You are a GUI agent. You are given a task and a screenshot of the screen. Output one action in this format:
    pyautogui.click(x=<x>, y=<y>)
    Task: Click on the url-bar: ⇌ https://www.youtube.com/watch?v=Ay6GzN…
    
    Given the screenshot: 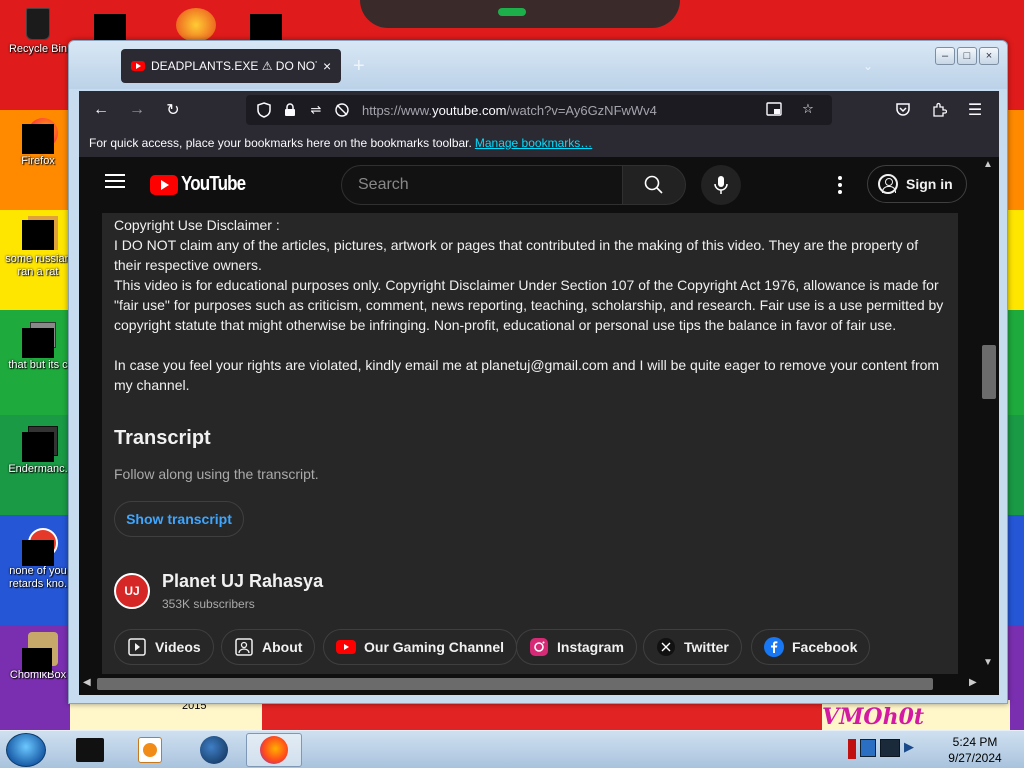 What is the action you would take?
    pyautogui.click(x=539, y=110)
    